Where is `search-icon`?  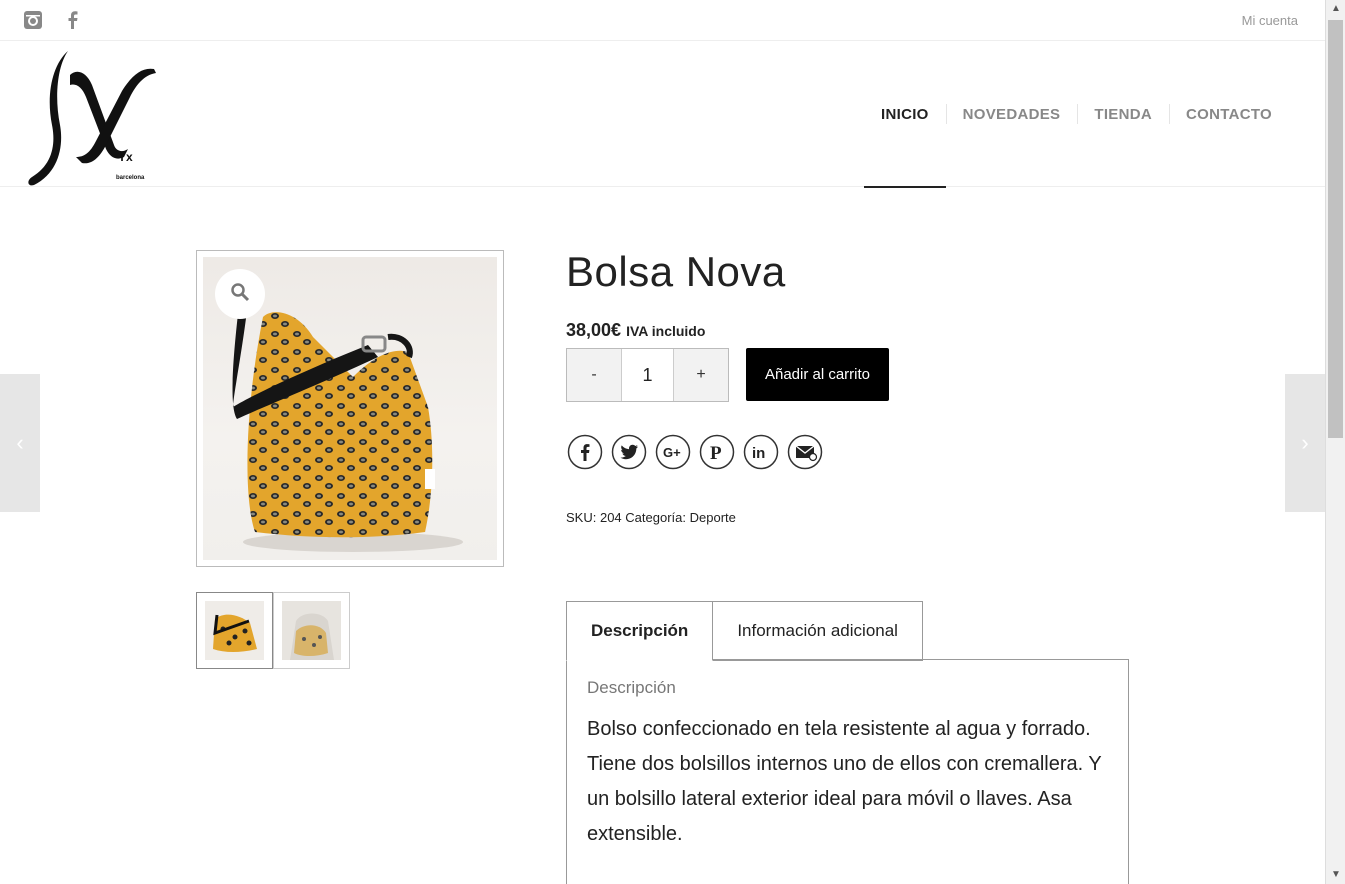 search-icon is located at coordinates (240, 294).